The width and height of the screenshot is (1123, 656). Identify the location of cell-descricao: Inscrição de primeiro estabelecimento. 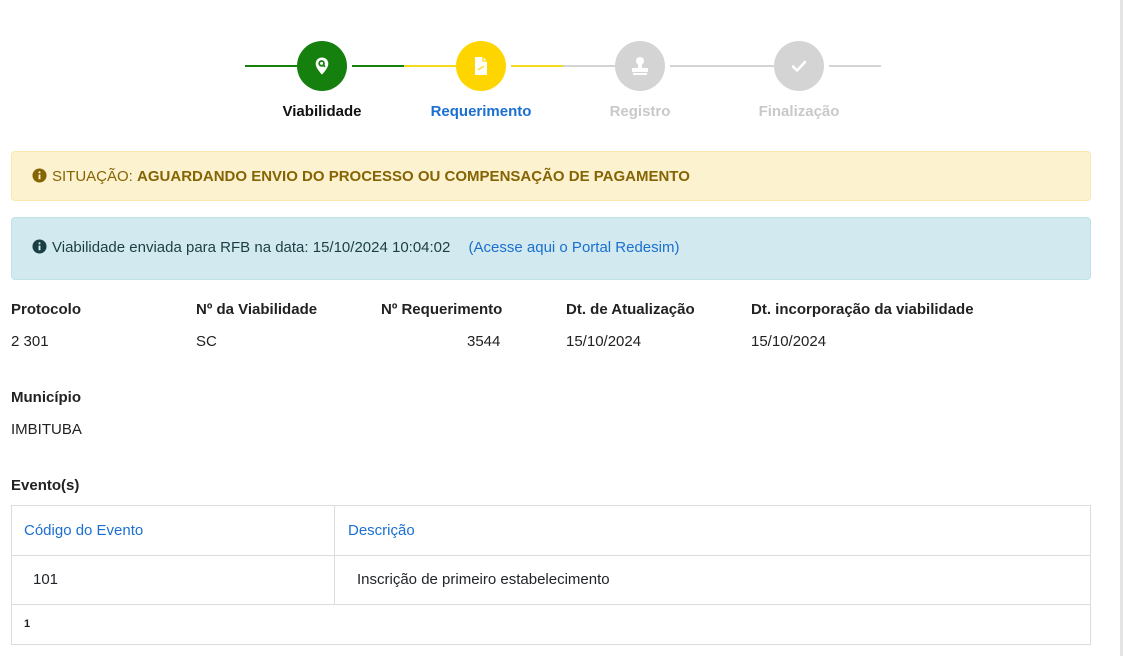
(483, 579).